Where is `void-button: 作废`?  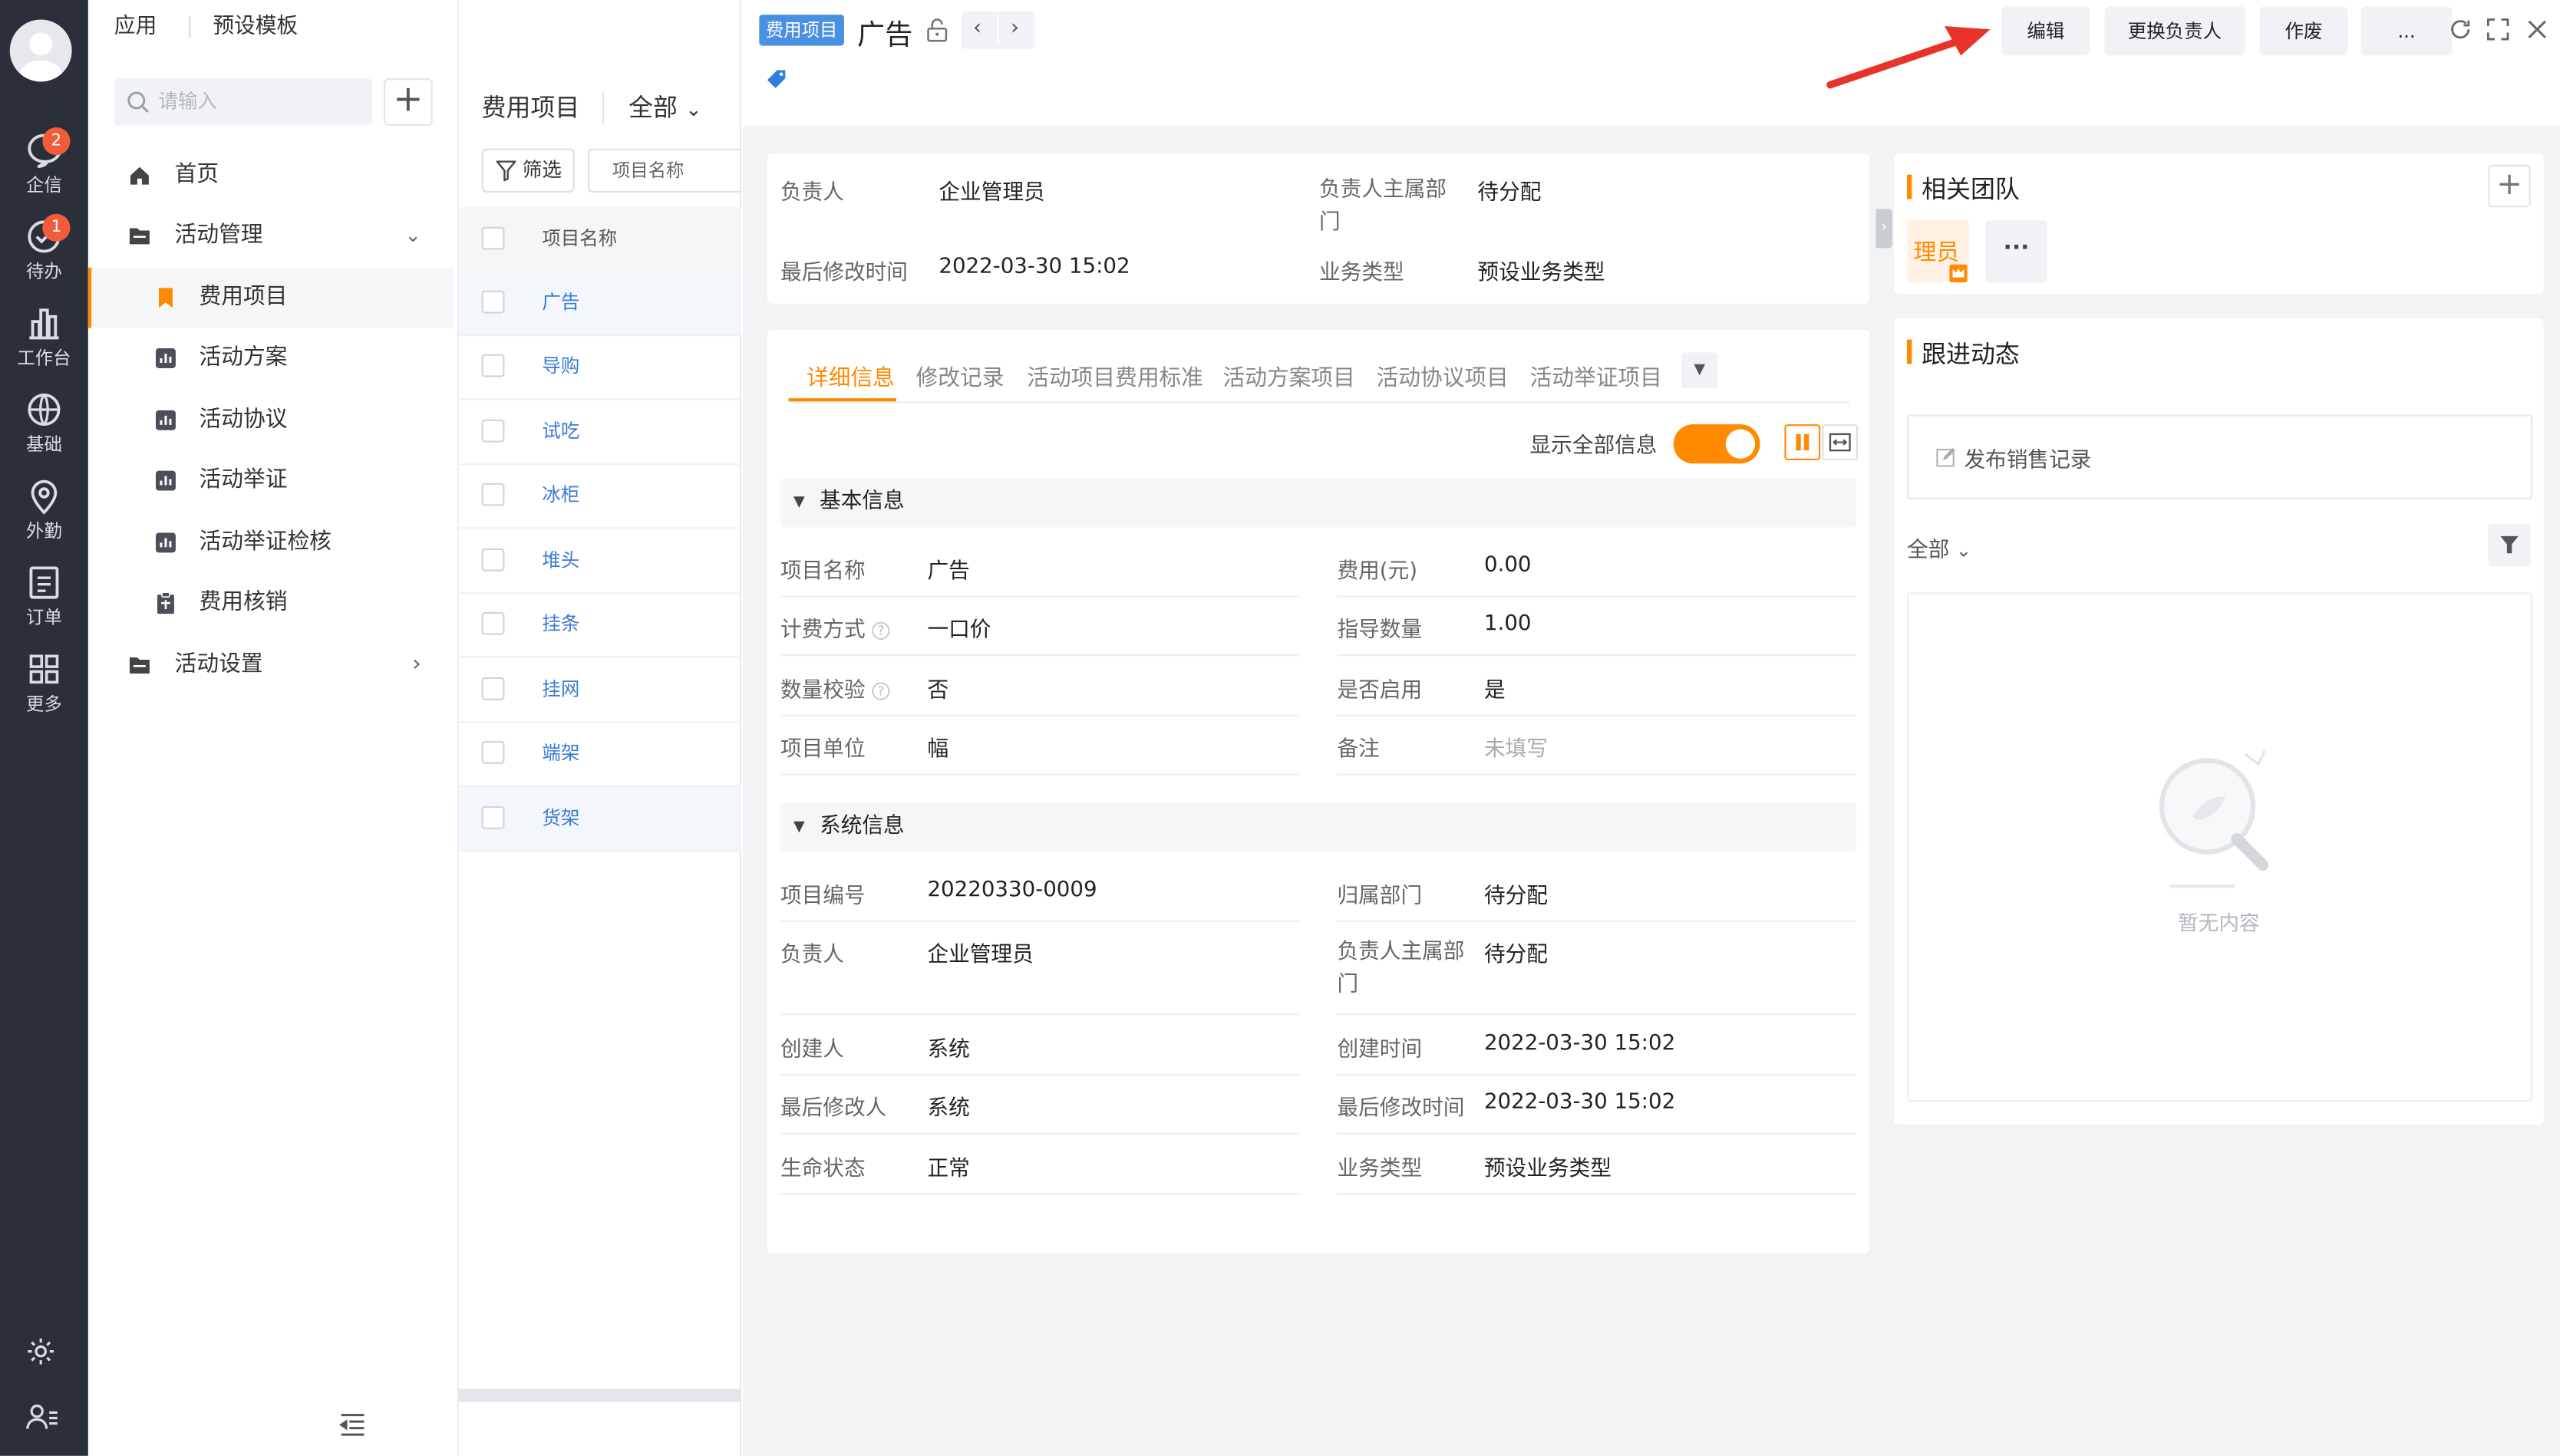
void-button: 作废 is located at coordinates (2304, 31).